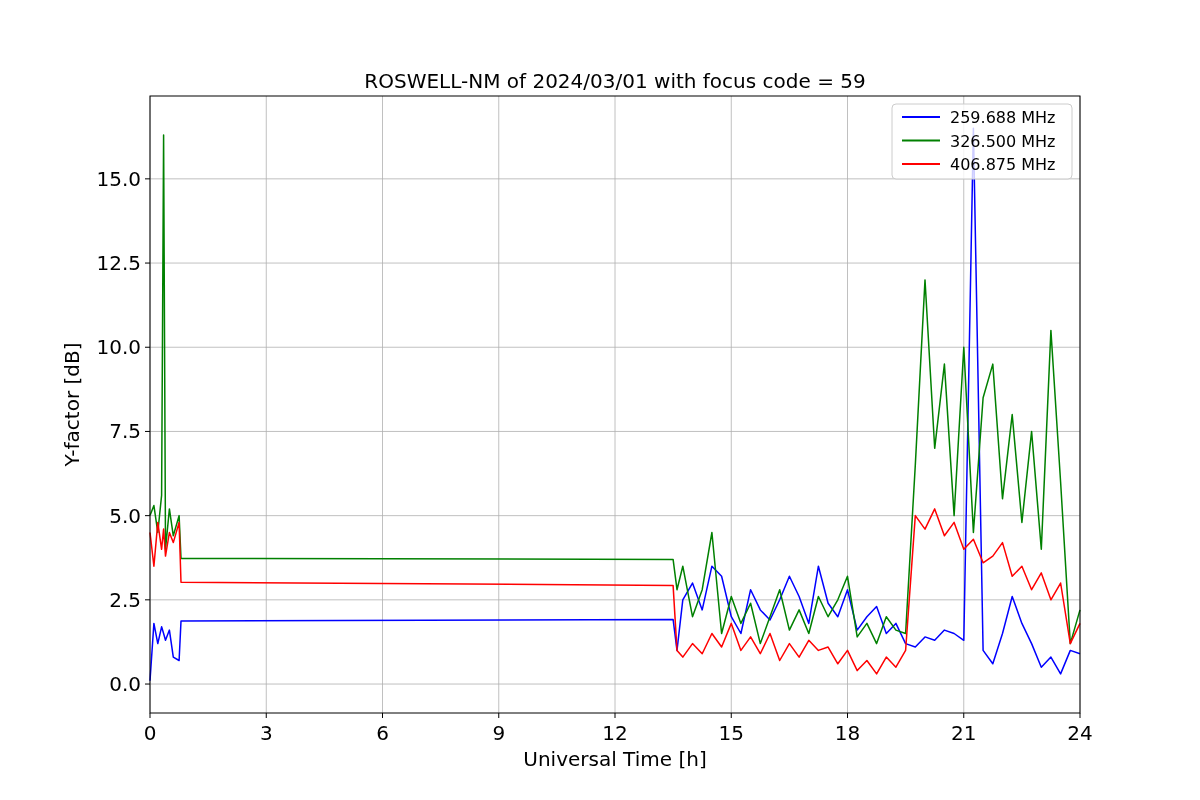 This screenshot has width=1200, height=800. Describe the element at coordinates (382, 733) in the screenshot. I see `x-tick-label: 6` at that location.